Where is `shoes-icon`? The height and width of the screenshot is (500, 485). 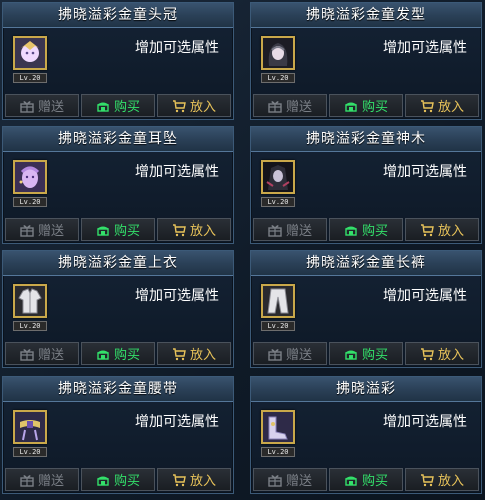
shoes-icon is located at coordinates (278, 427).